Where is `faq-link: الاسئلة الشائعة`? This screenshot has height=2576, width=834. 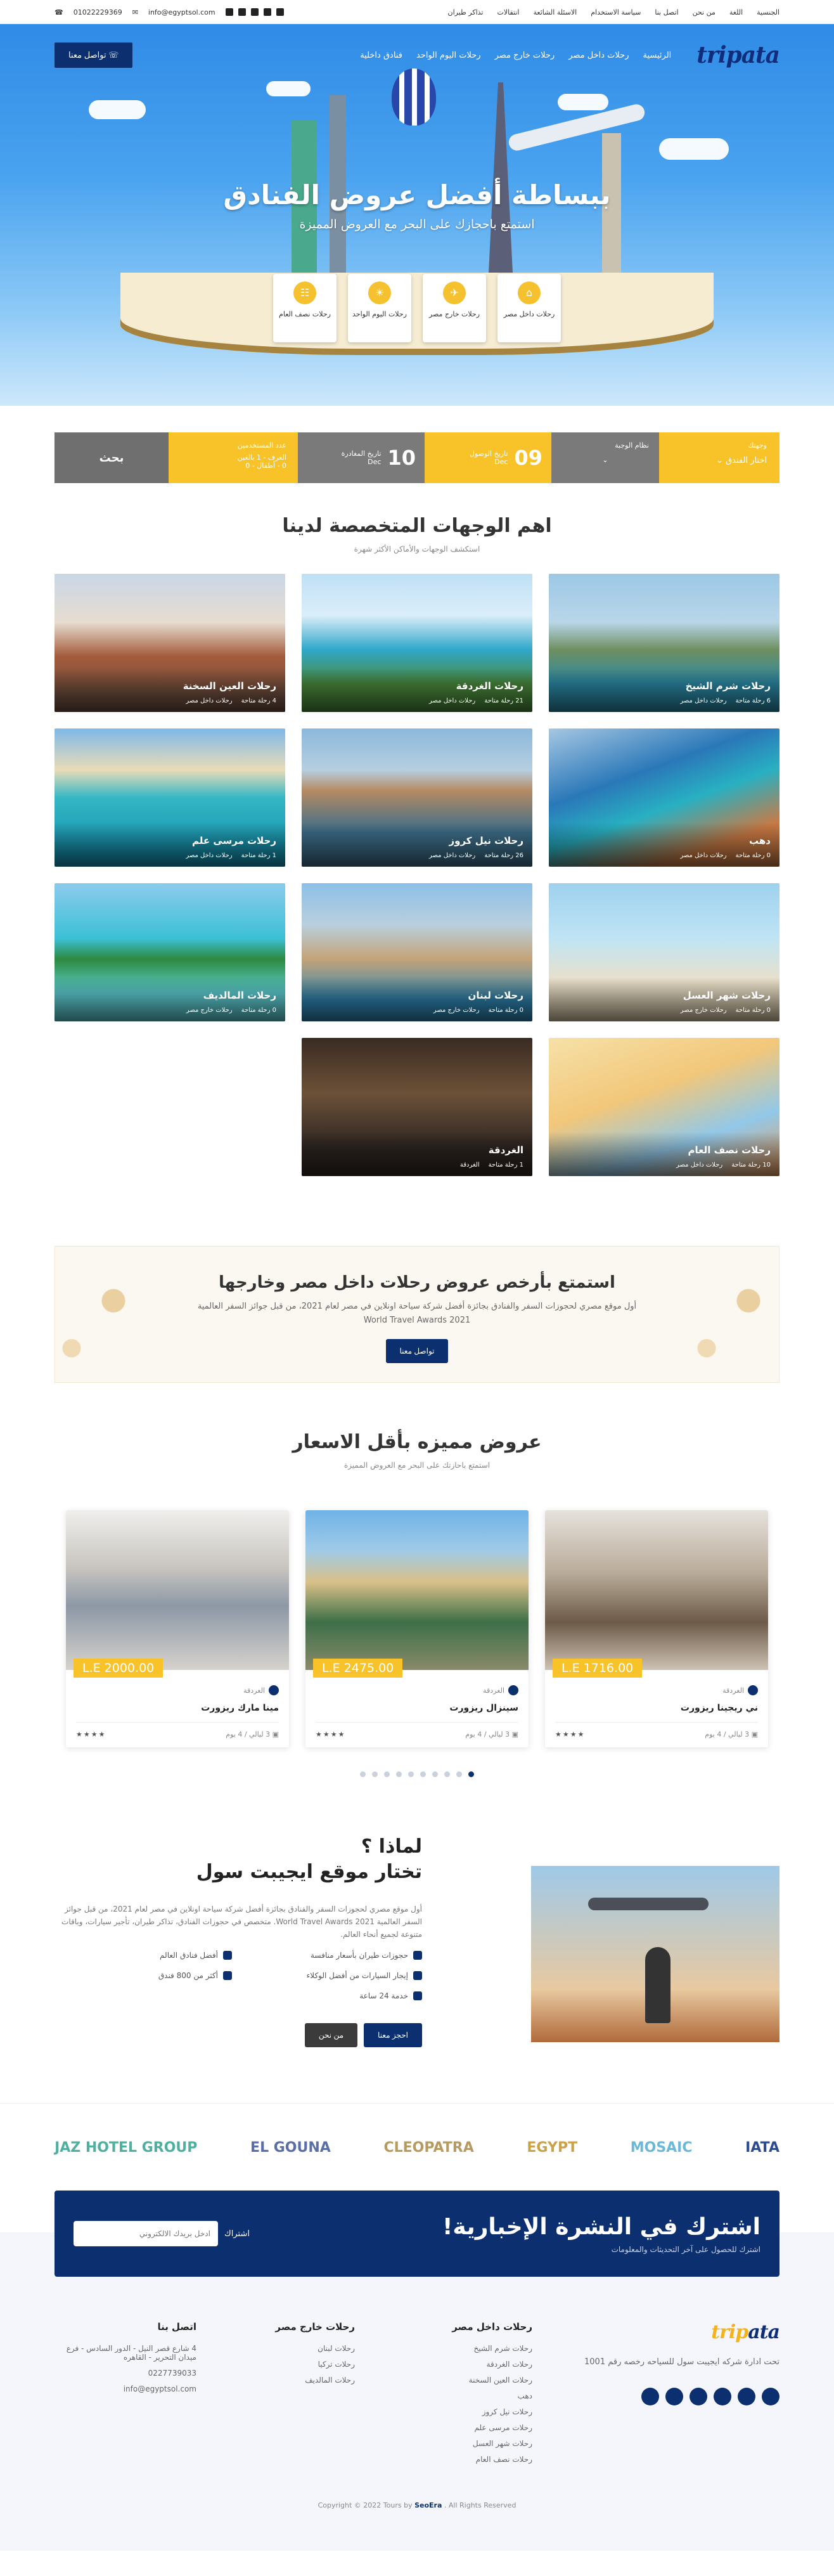
faq-link: الاسئلة الشائعة is located at coordinates (555, 12).